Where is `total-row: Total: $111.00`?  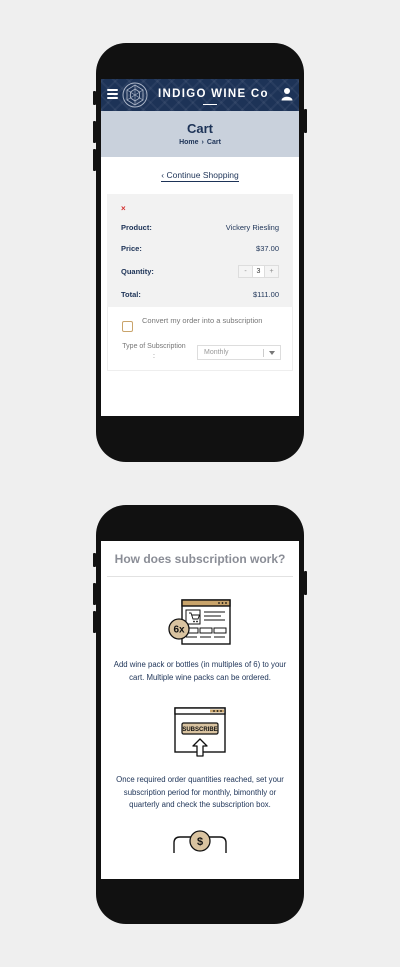 total-row: Total: $111.00 is located at coordinates (200, 294).